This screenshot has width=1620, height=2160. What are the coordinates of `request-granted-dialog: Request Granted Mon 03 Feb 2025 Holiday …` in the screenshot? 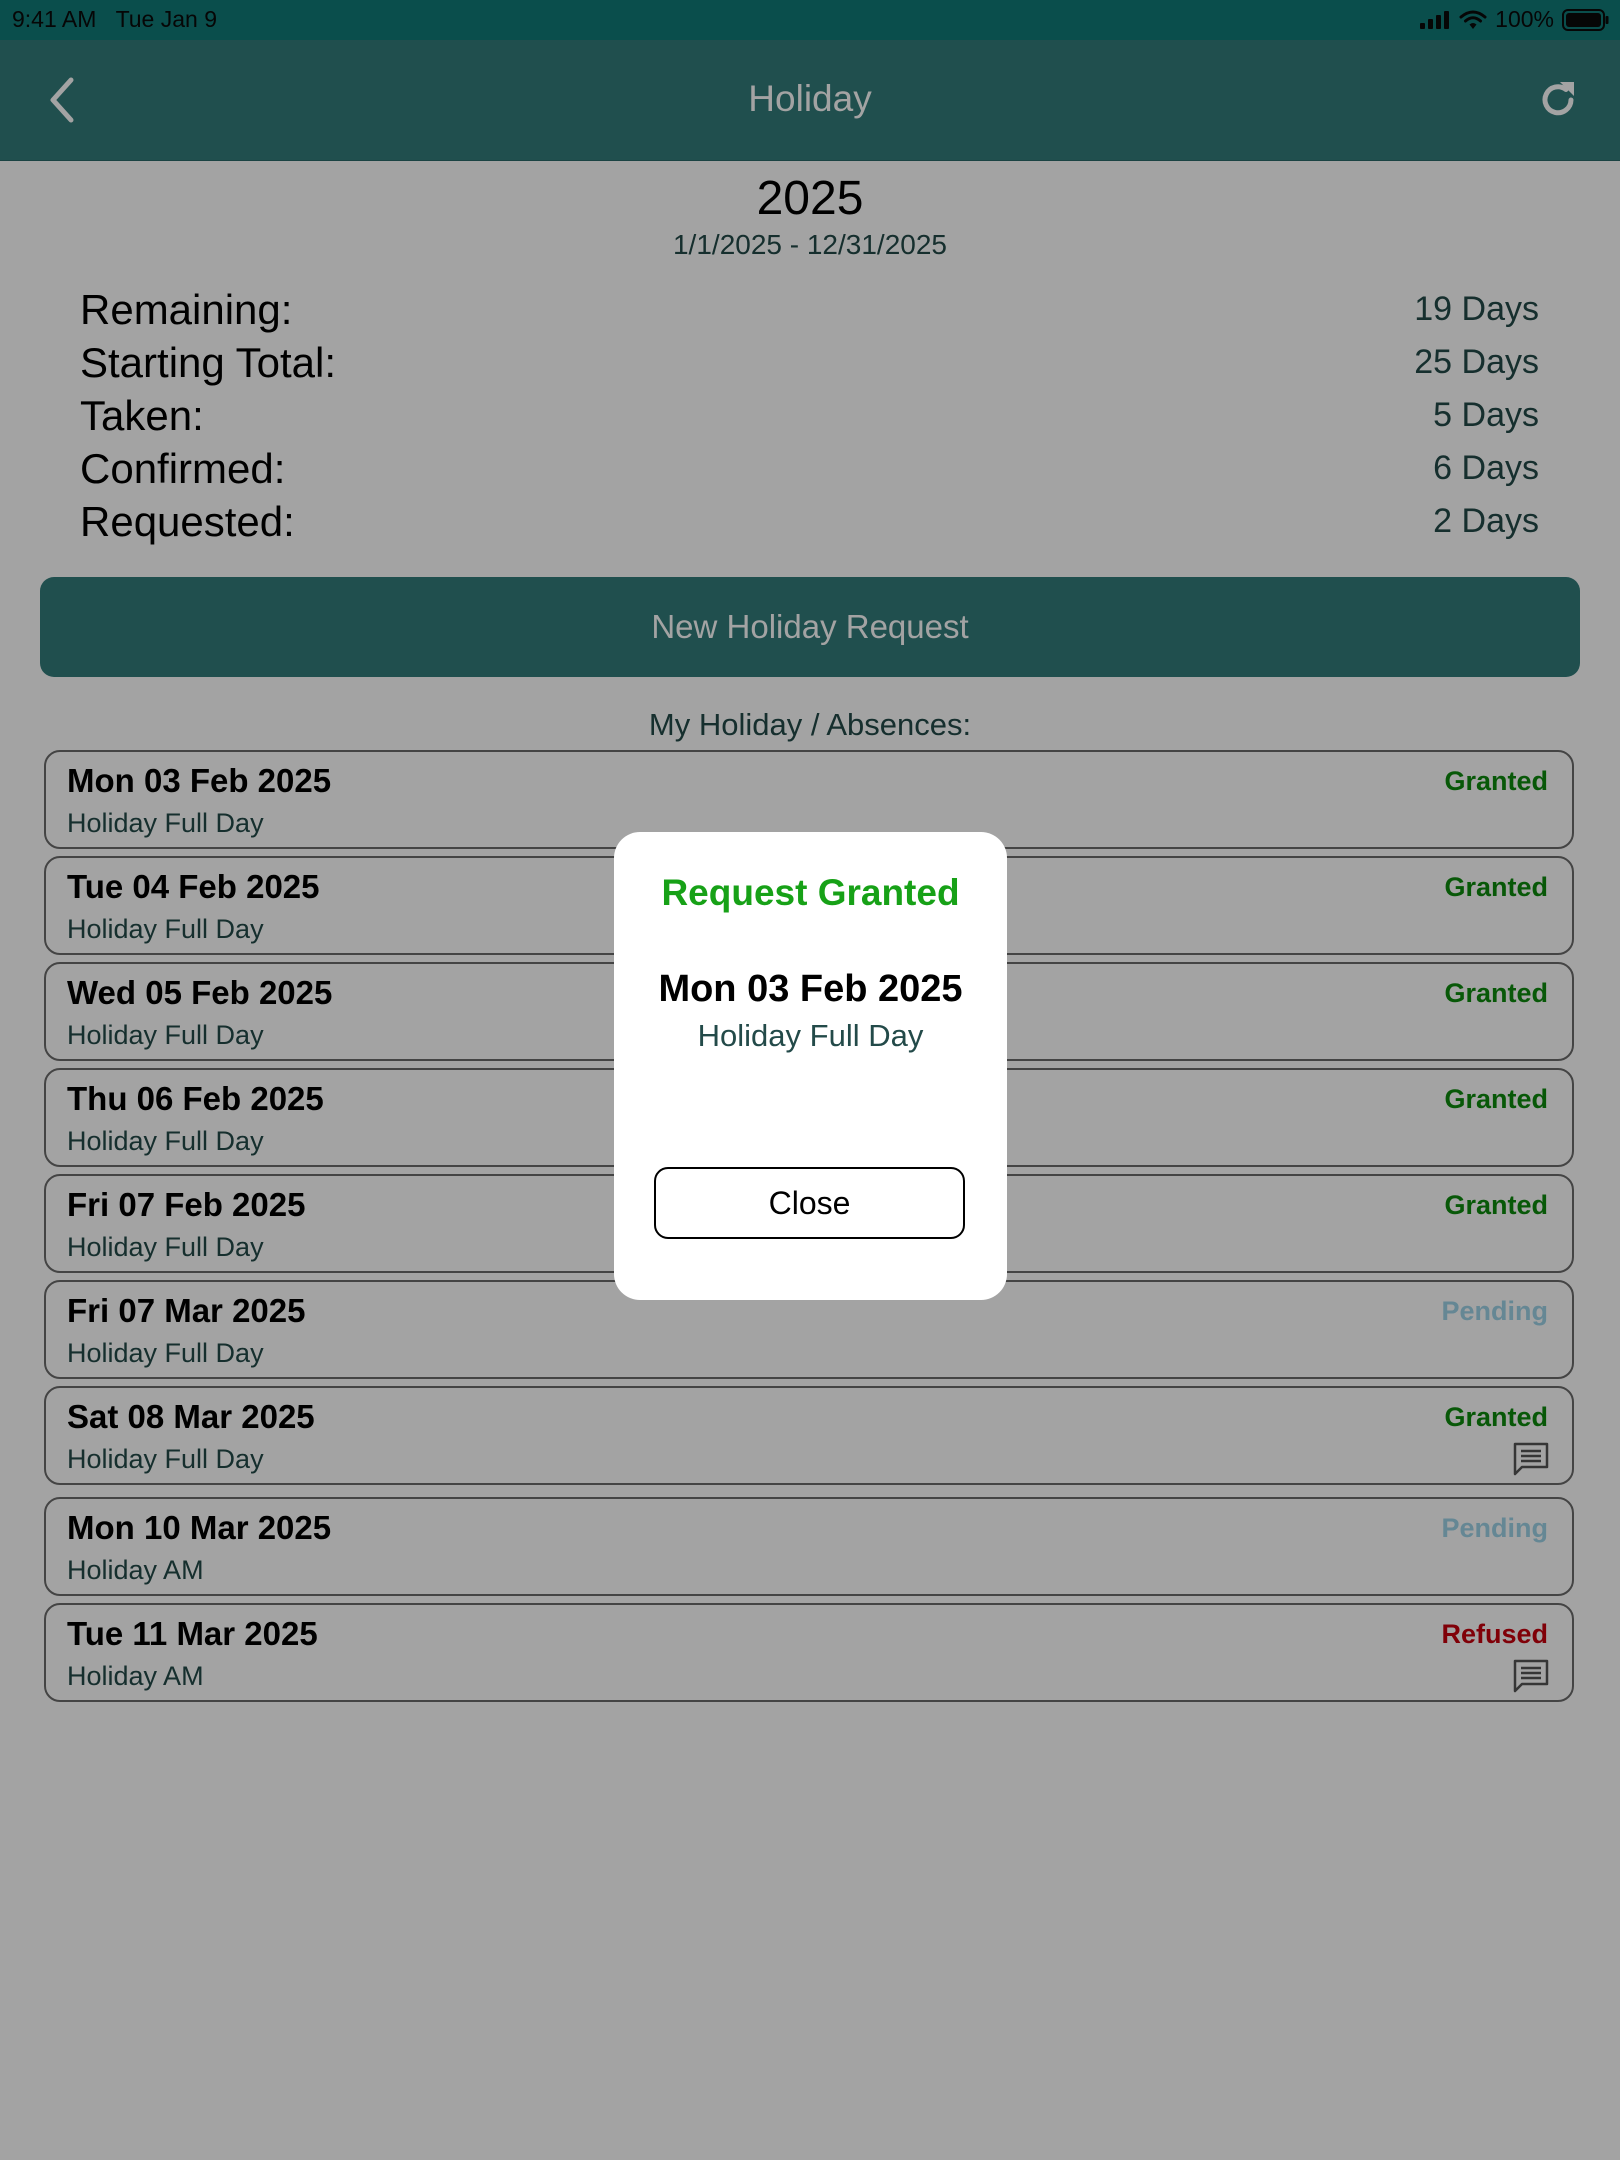 It's located at (810, 1066).